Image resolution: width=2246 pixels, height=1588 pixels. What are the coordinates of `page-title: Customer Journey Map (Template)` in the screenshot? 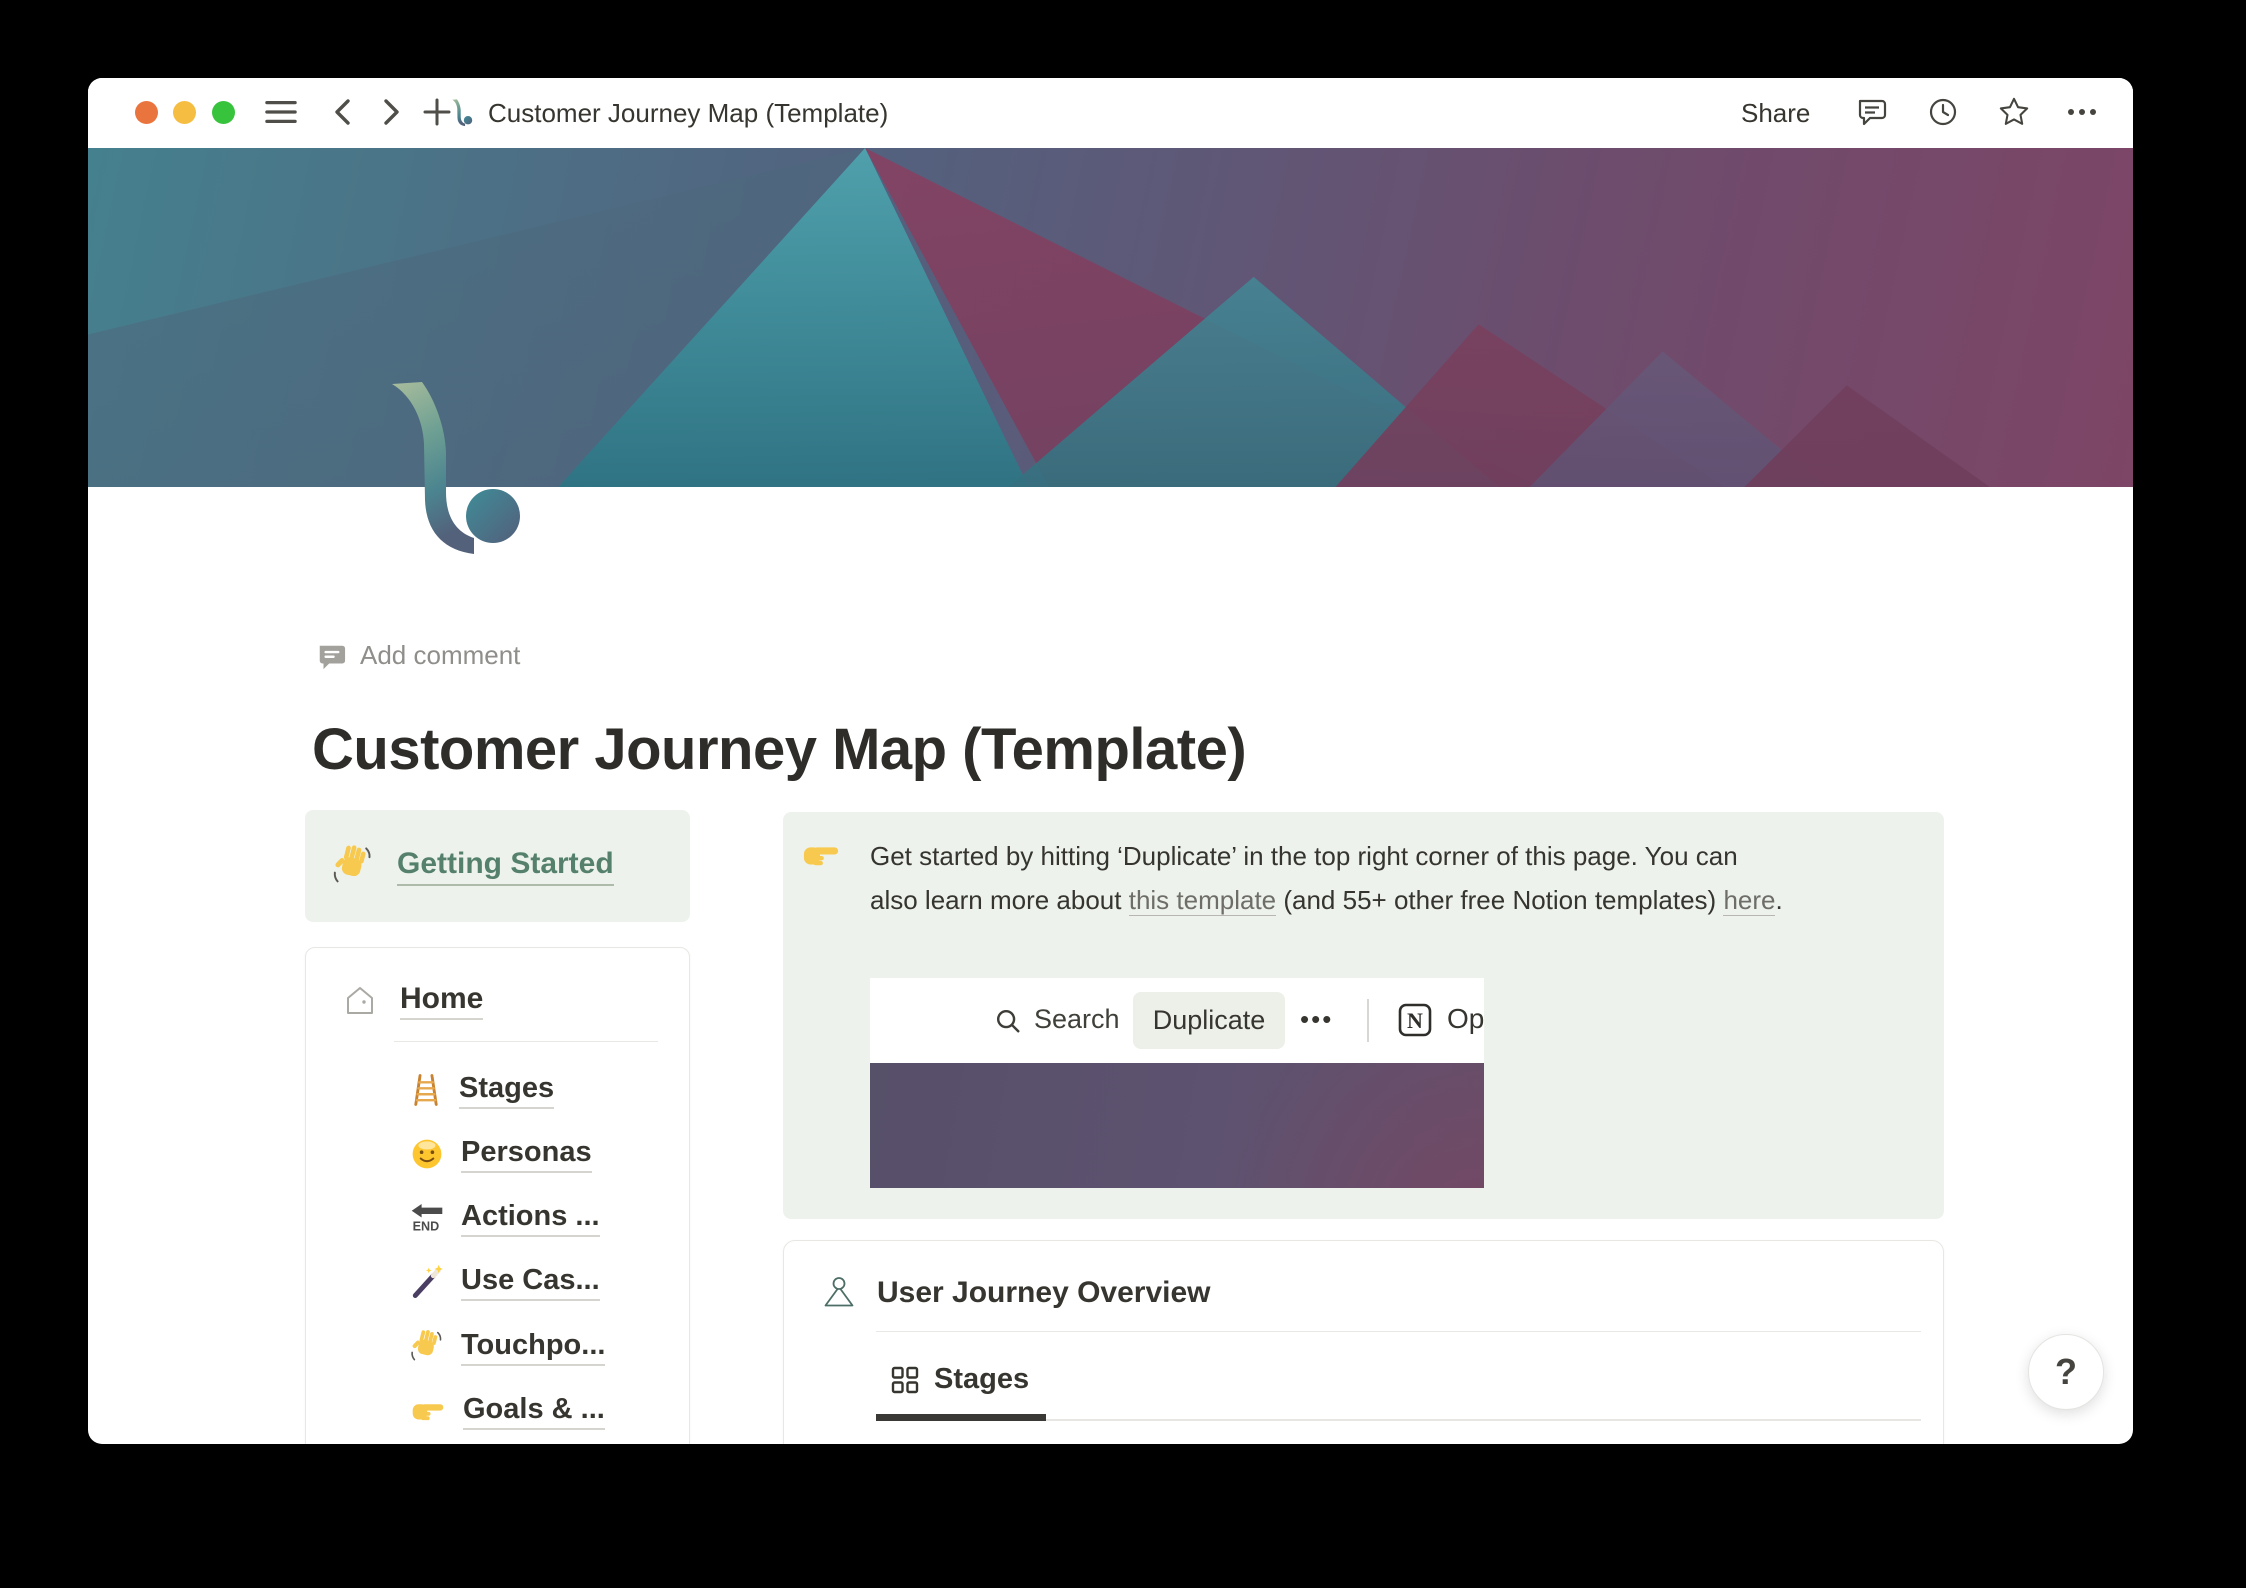 It's located at (779, 749).